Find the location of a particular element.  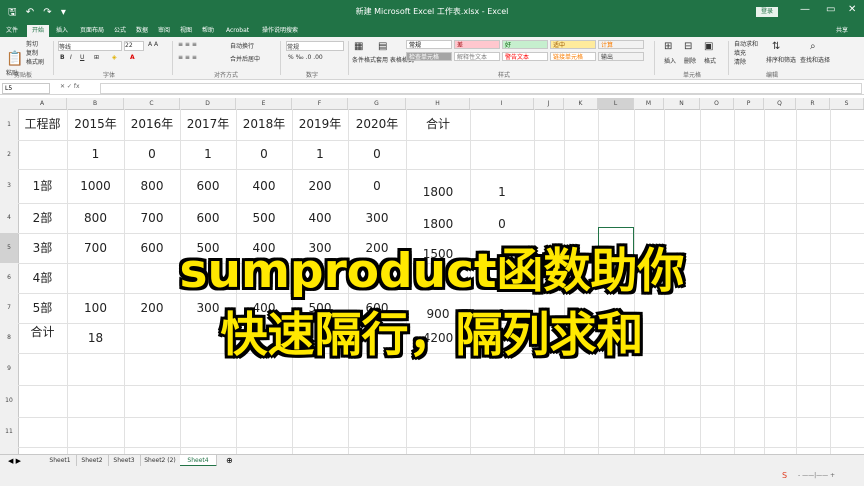

column-header-m: M is located at coordinates (649, 103).